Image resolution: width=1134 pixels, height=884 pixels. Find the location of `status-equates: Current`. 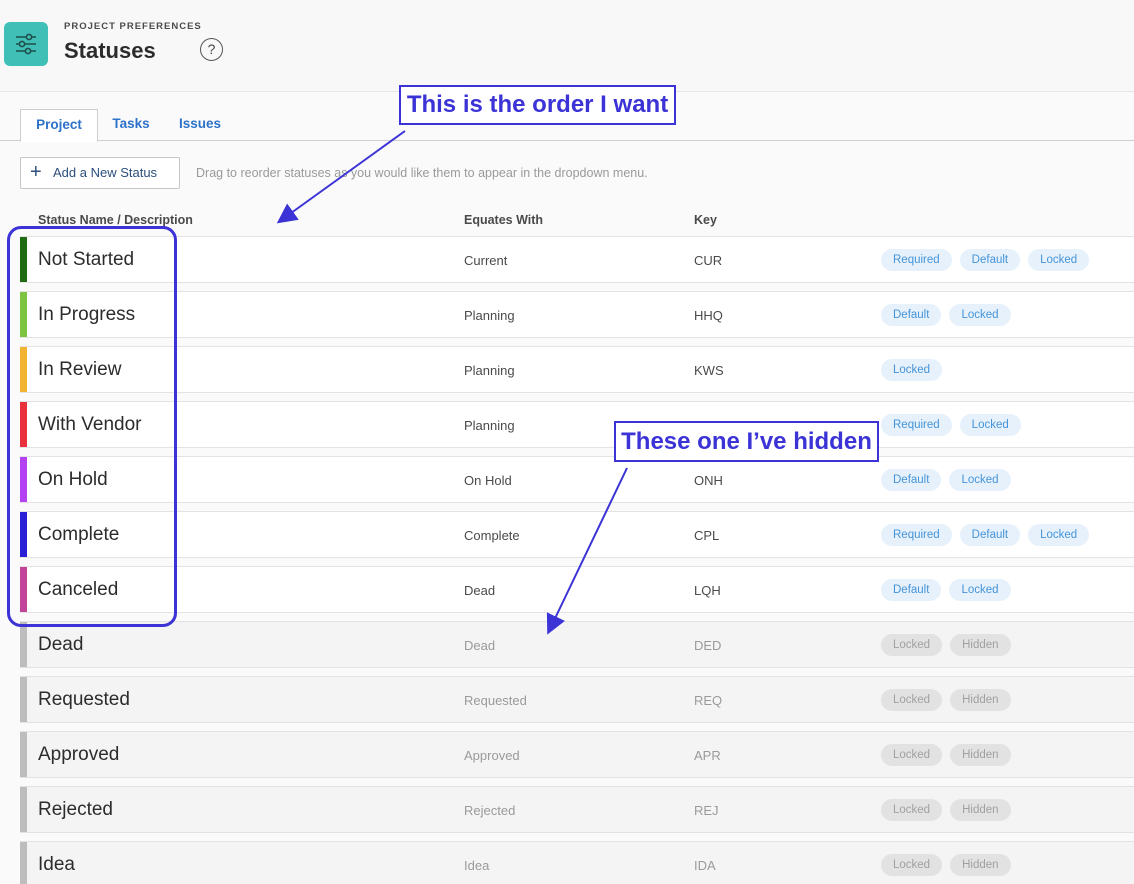

status-equates: Current is located at coordinates (486, 260).